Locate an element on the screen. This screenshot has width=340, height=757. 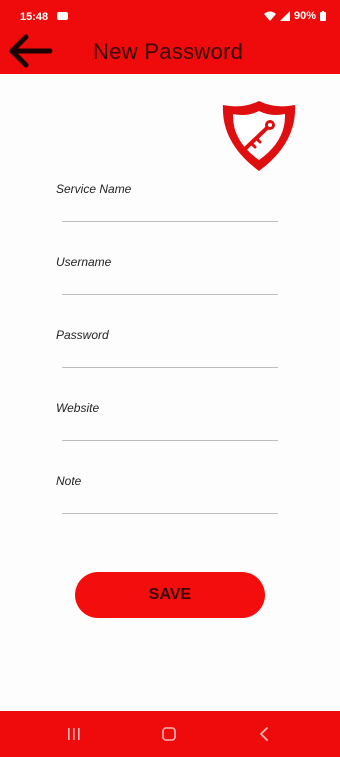
service-name-underline is located at coordinates (170, 221).